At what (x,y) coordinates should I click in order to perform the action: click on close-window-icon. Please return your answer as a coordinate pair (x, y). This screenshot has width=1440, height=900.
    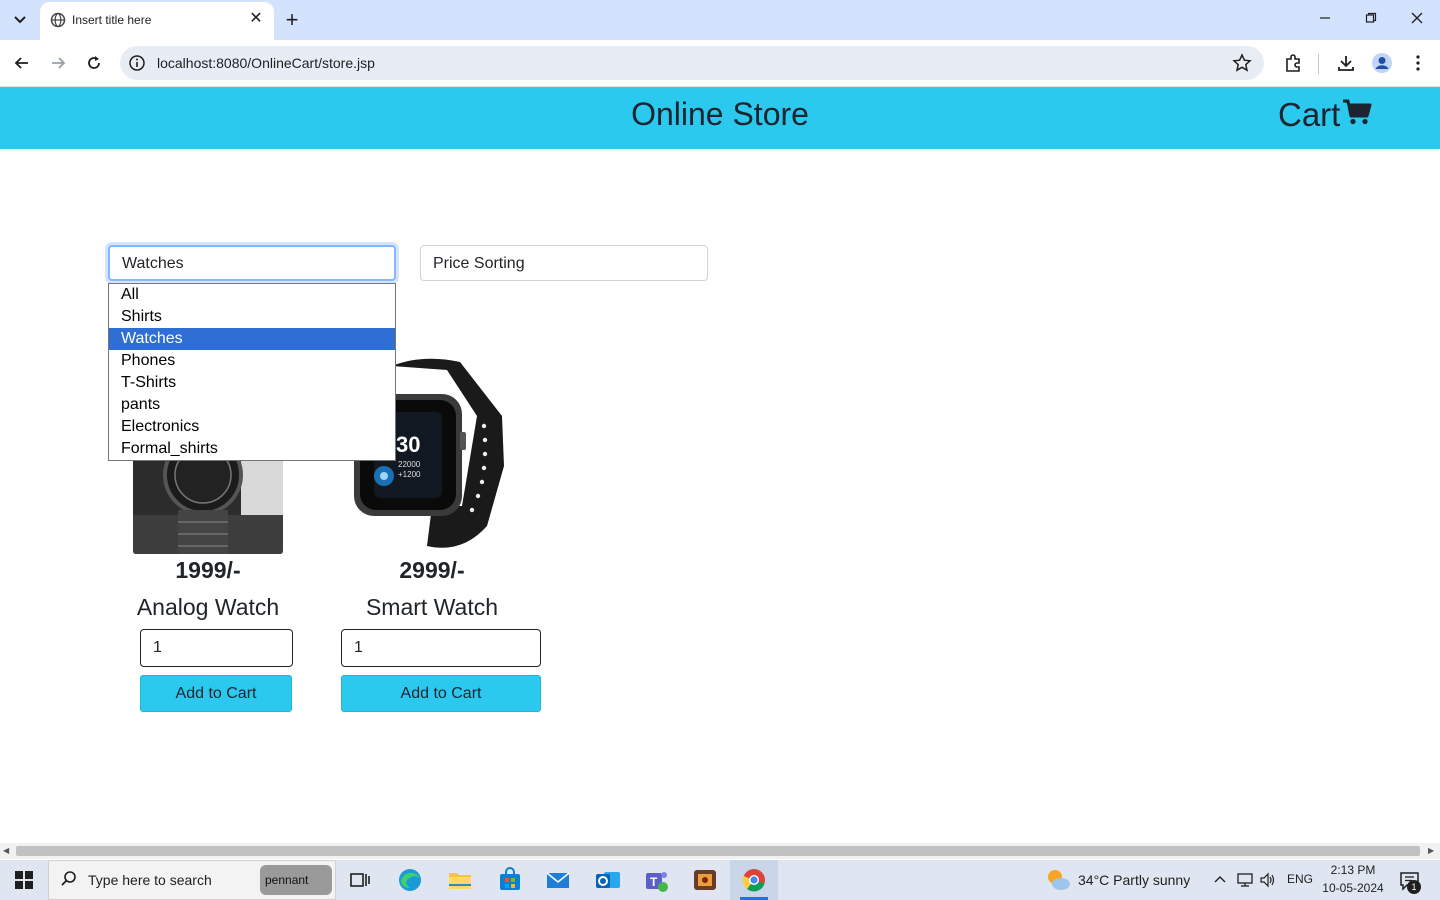
    Looking at the image, I should click on (1417, 20).